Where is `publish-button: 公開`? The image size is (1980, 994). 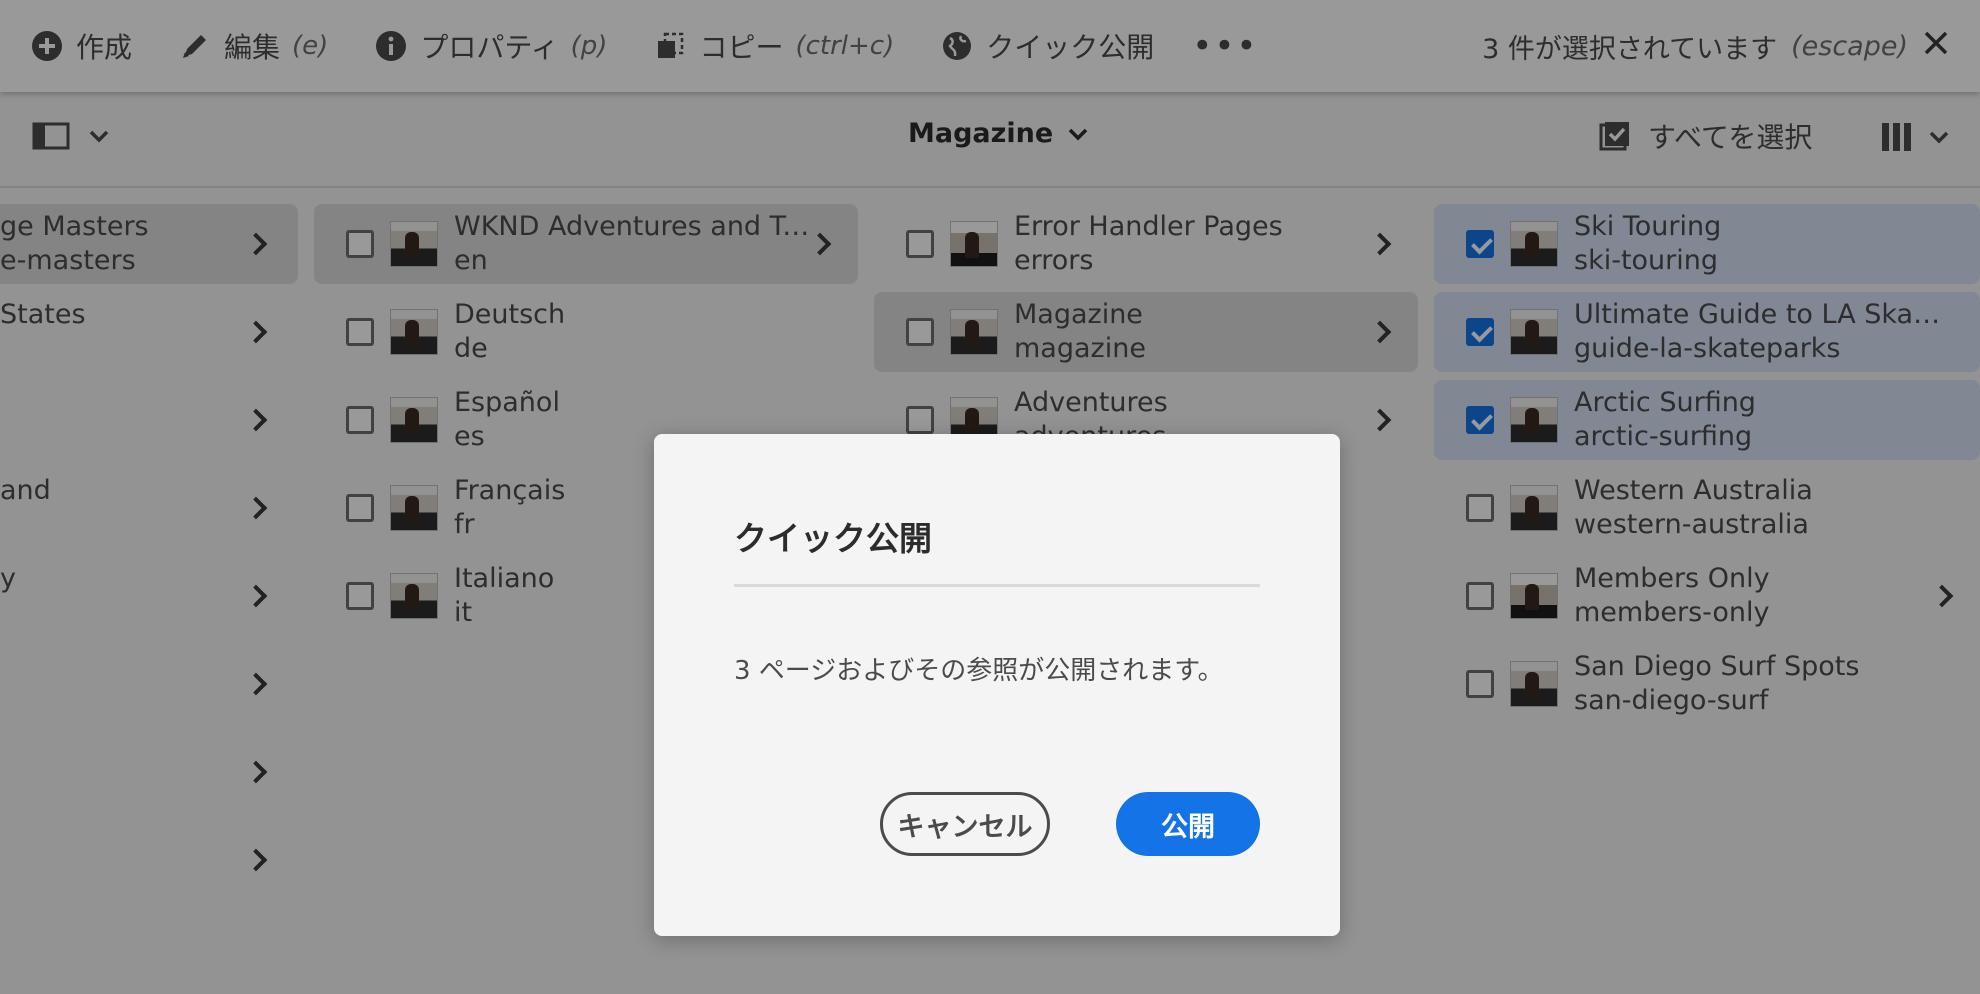
publish-button: 公開 is located at coordinates (1188, 824).